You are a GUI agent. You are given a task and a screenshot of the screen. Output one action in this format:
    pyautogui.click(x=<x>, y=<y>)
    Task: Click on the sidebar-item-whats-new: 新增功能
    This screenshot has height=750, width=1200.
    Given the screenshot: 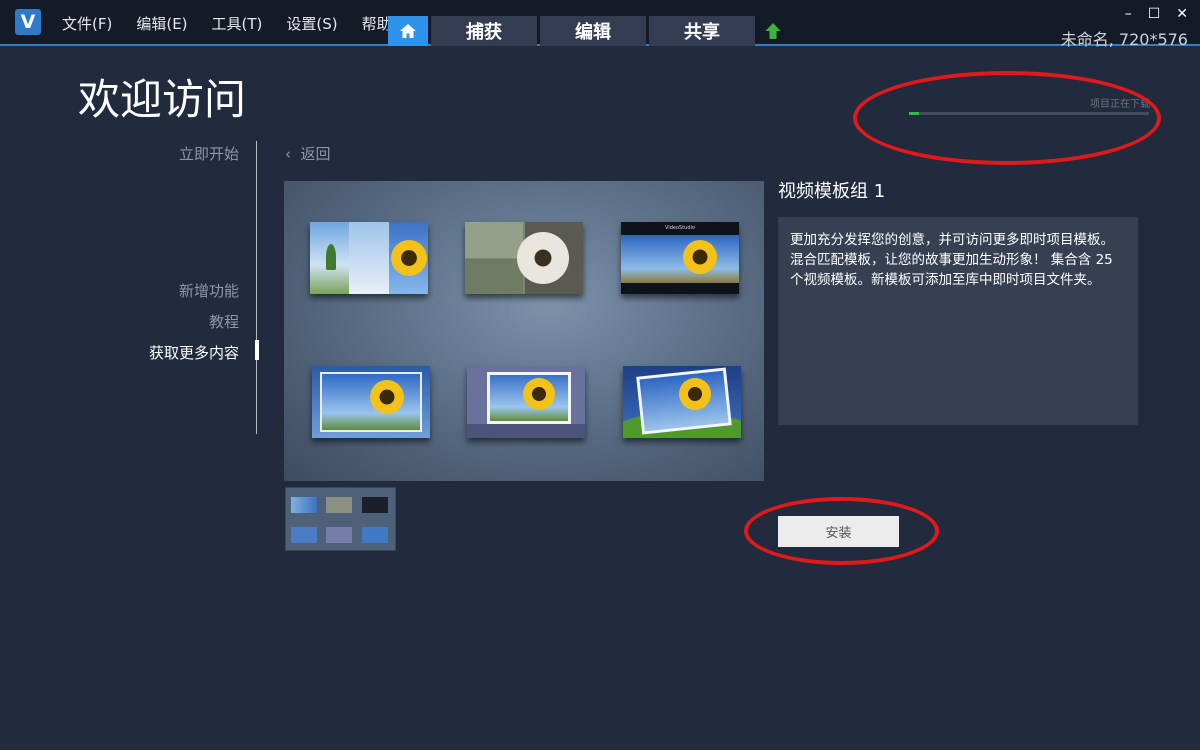 What is the action you would take?
    pyautogui.click(x=209, y=290)
    